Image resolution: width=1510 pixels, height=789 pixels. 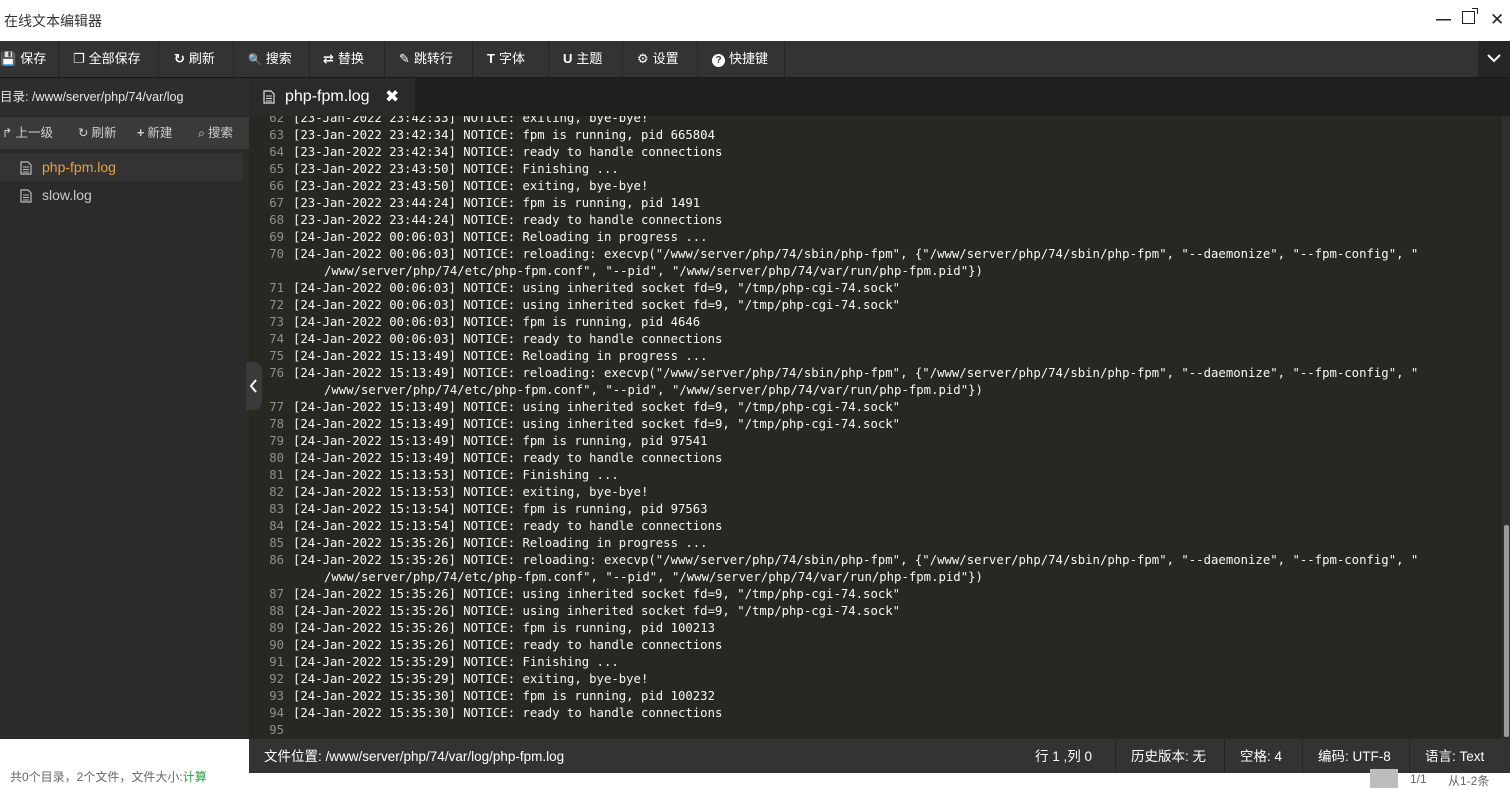 What do you see at coordinates (276, 492) in the screenshot?
I see `line-number: 82` at bounding box center [276, 492].